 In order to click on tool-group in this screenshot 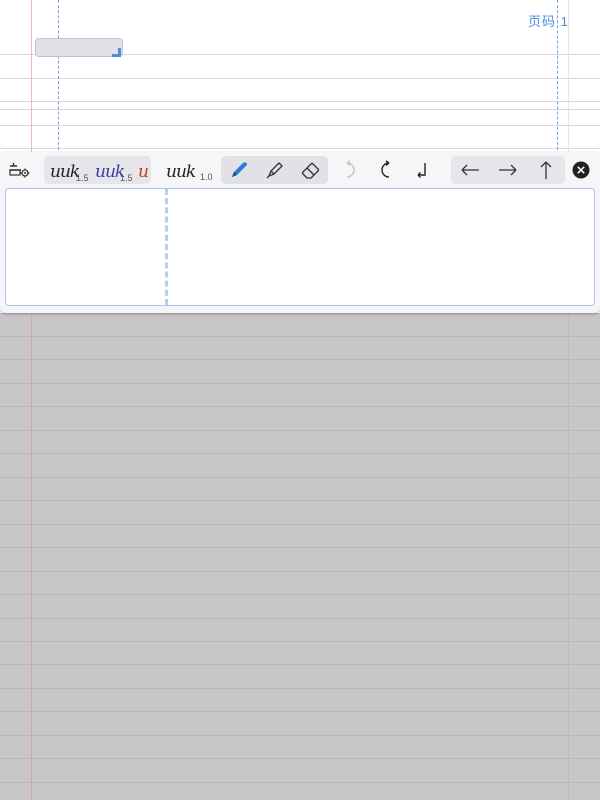, I will do `click(274, 170)`.